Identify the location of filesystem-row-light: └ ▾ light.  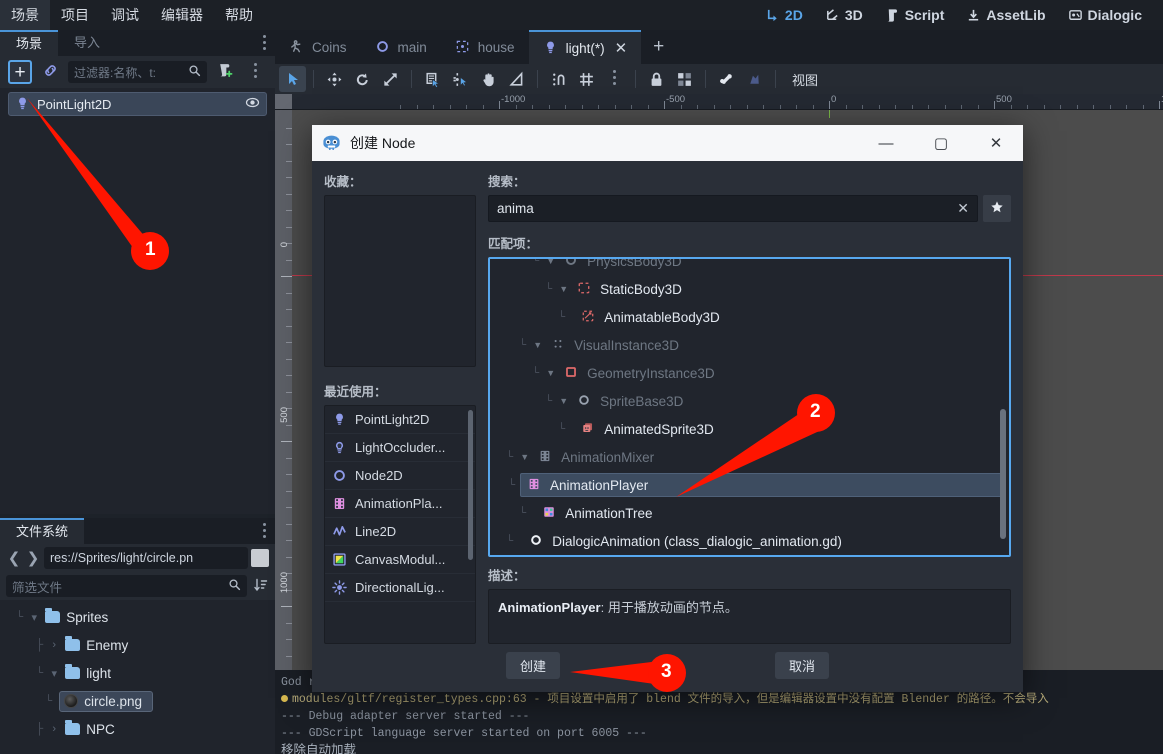
(137, 673).